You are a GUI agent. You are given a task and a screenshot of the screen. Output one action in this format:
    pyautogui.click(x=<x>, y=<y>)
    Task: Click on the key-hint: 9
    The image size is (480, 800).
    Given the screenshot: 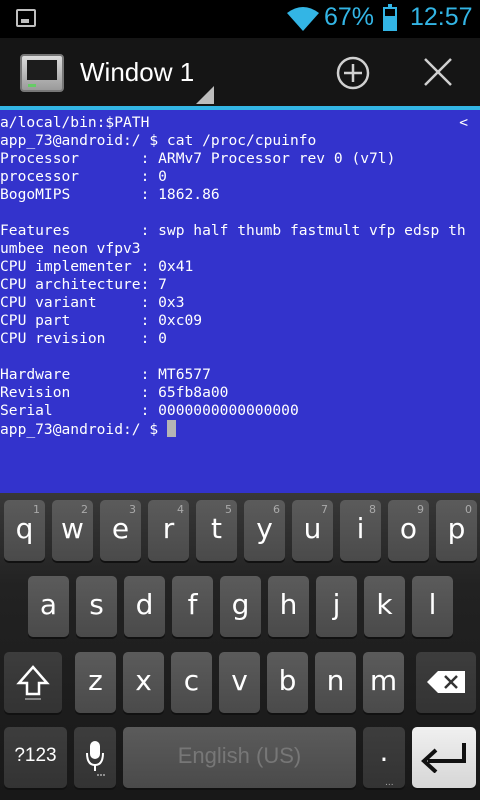 What is the action you would take?
    pyautogui.click(x=420, y=509)
    